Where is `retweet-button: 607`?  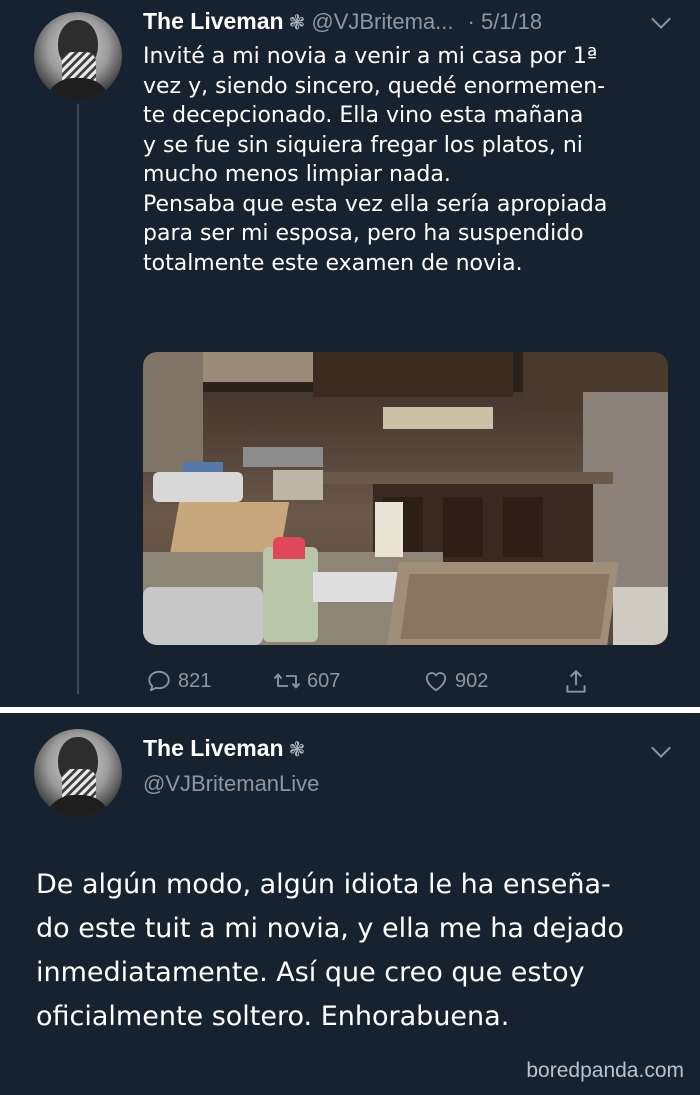
retweet-button: 607 is located at coordinates (306, 681).